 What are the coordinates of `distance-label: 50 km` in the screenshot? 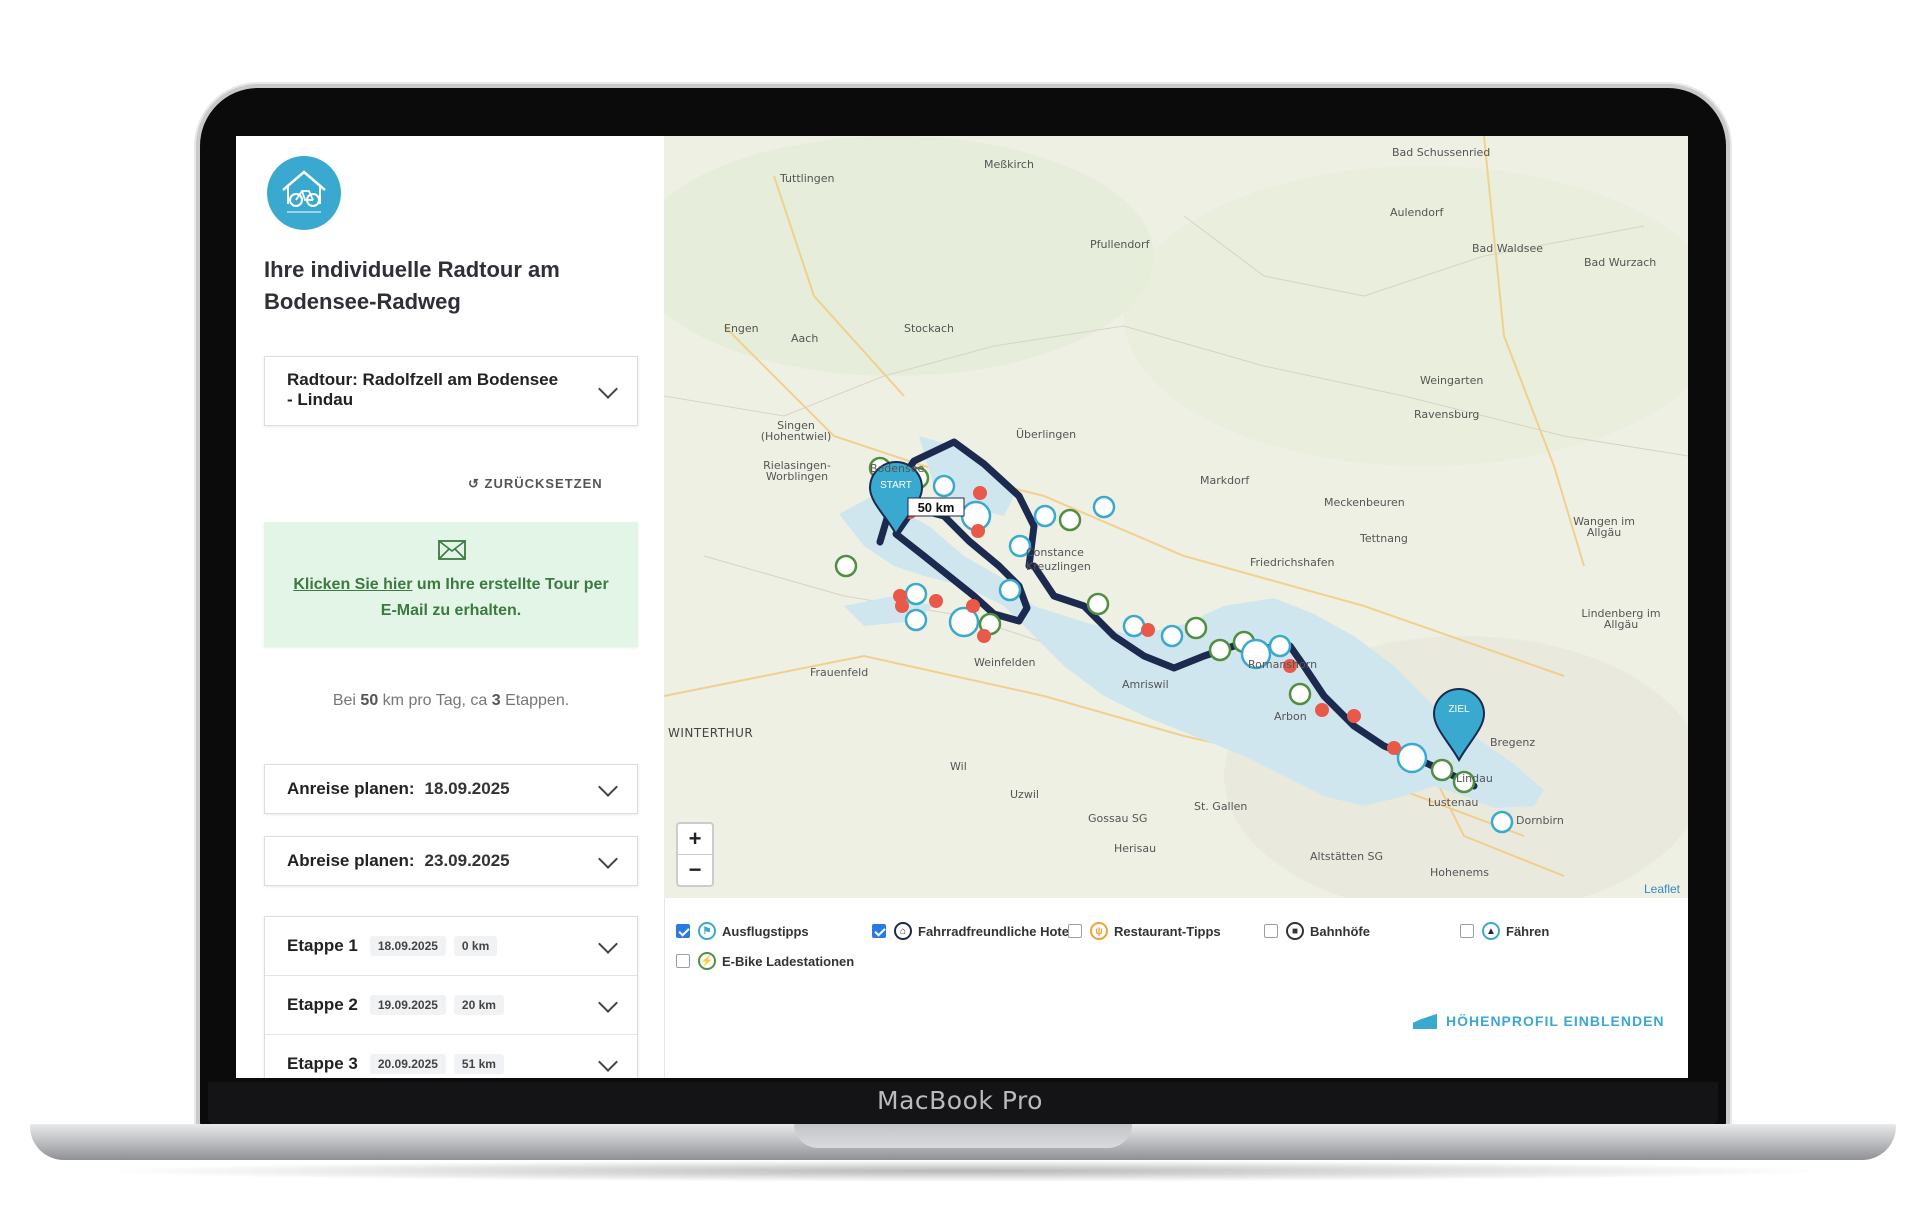 It's located at (936, 507).